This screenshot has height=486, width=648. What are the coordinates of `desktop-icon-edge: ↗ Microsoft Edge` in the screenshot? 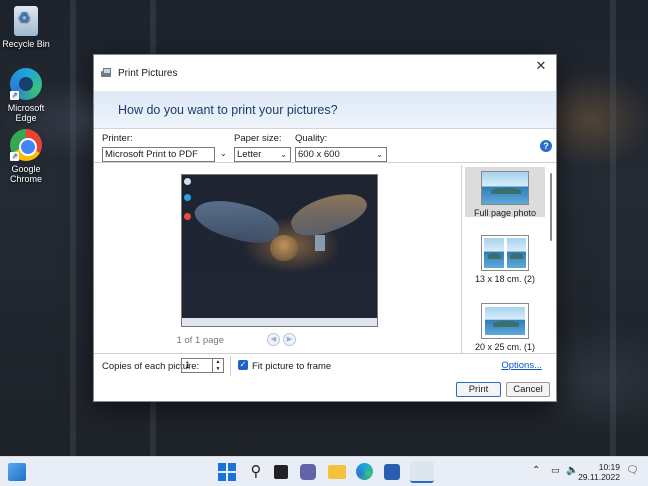 It's located at (26, 95).